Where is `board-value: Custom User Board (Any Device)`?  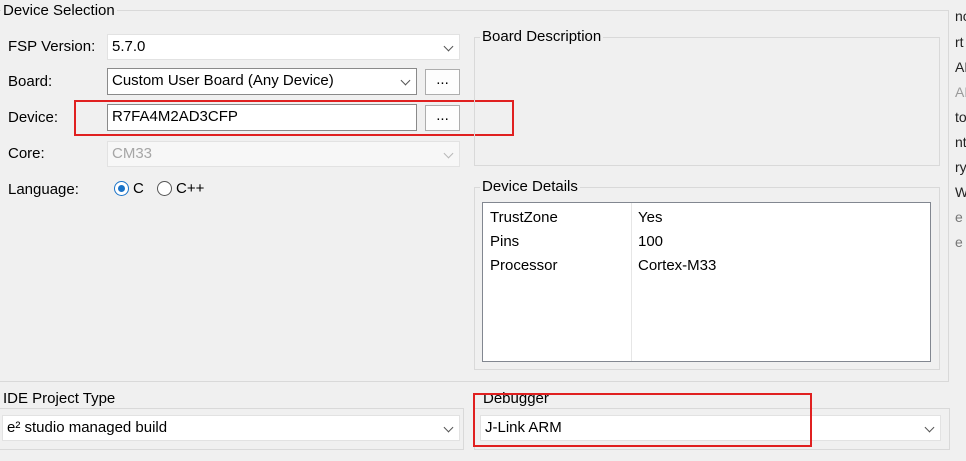 board-value: Custom User Board (Any Device) is located at coordinates (223, 80).